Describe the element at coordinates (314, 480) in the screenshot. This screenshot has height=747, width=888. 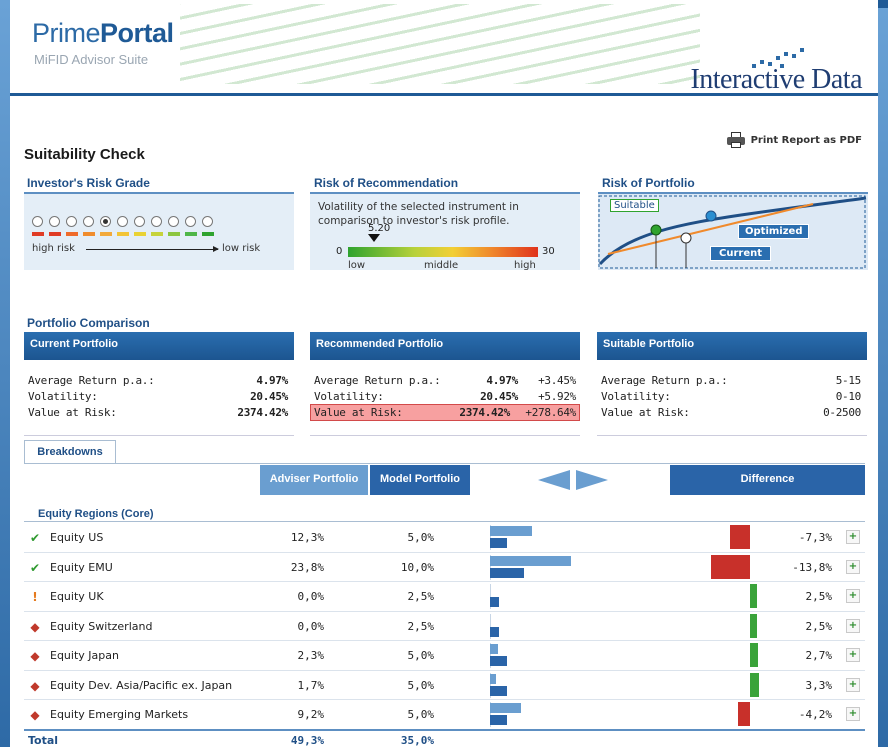
I see `adviser-portfolio-column-header: Adviser Portfolio` at that location.